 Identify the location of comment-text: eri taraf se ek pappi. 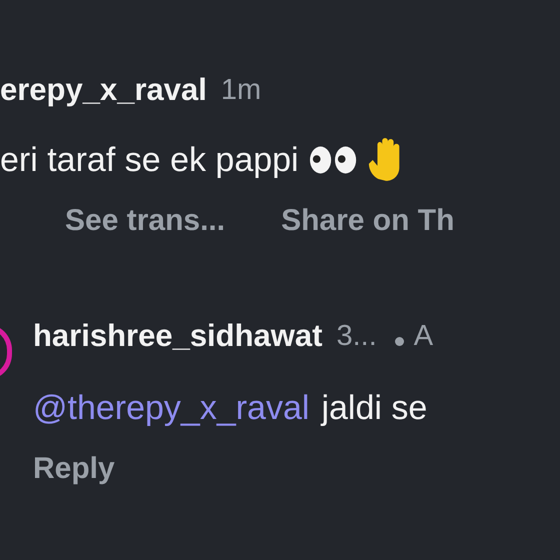
(149, 160).